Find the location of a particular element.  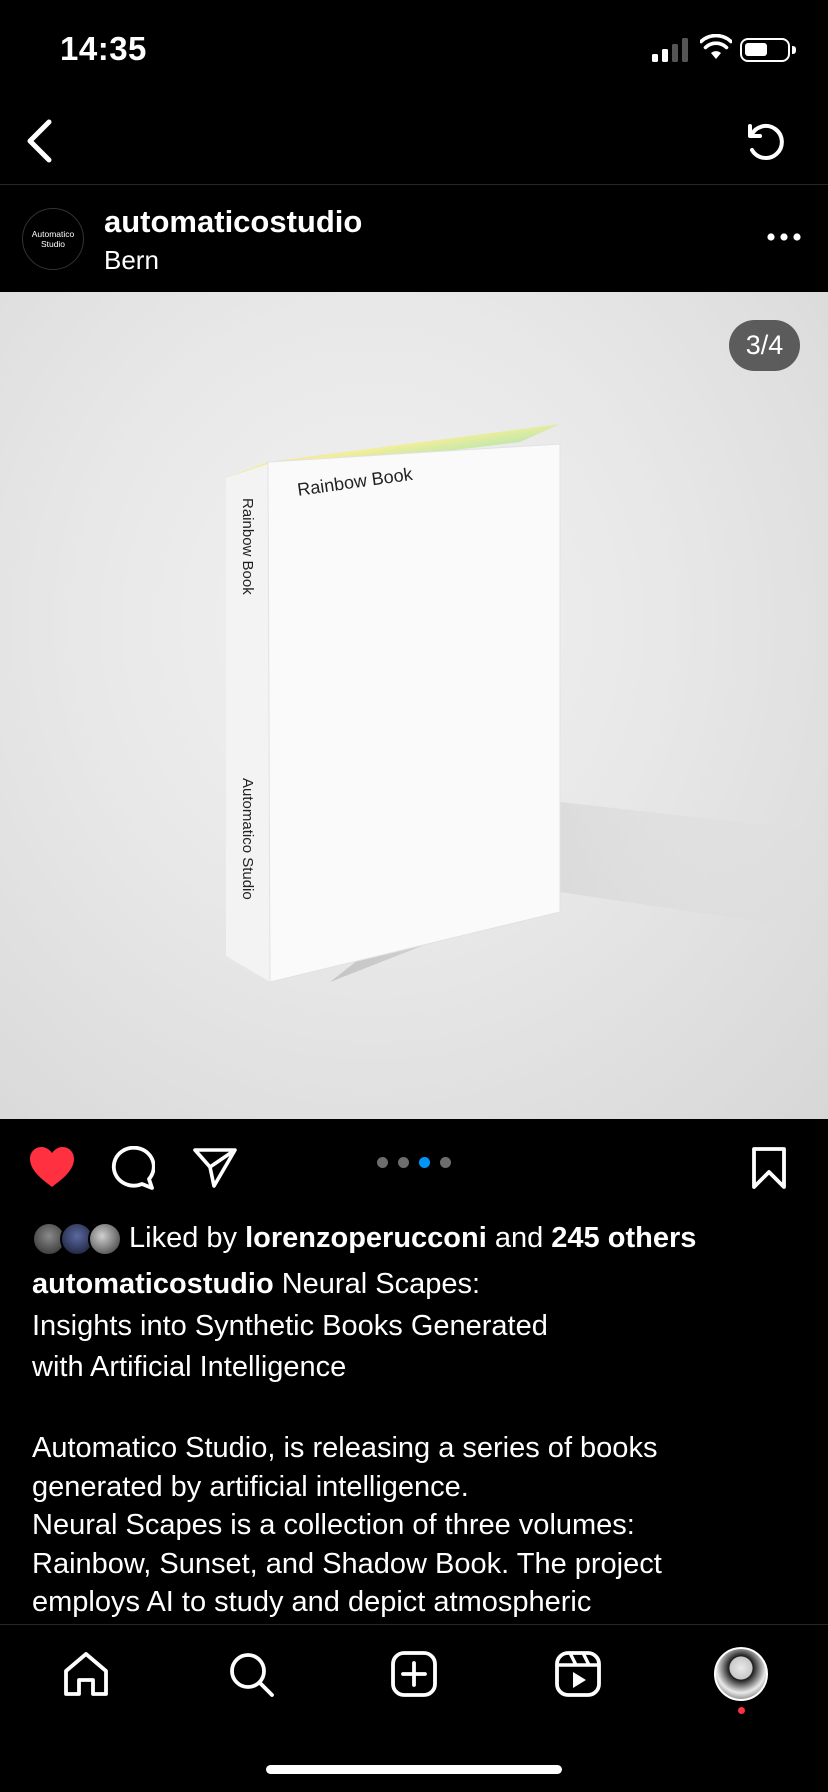

comment-icon is located at coordinates (132, 1168).